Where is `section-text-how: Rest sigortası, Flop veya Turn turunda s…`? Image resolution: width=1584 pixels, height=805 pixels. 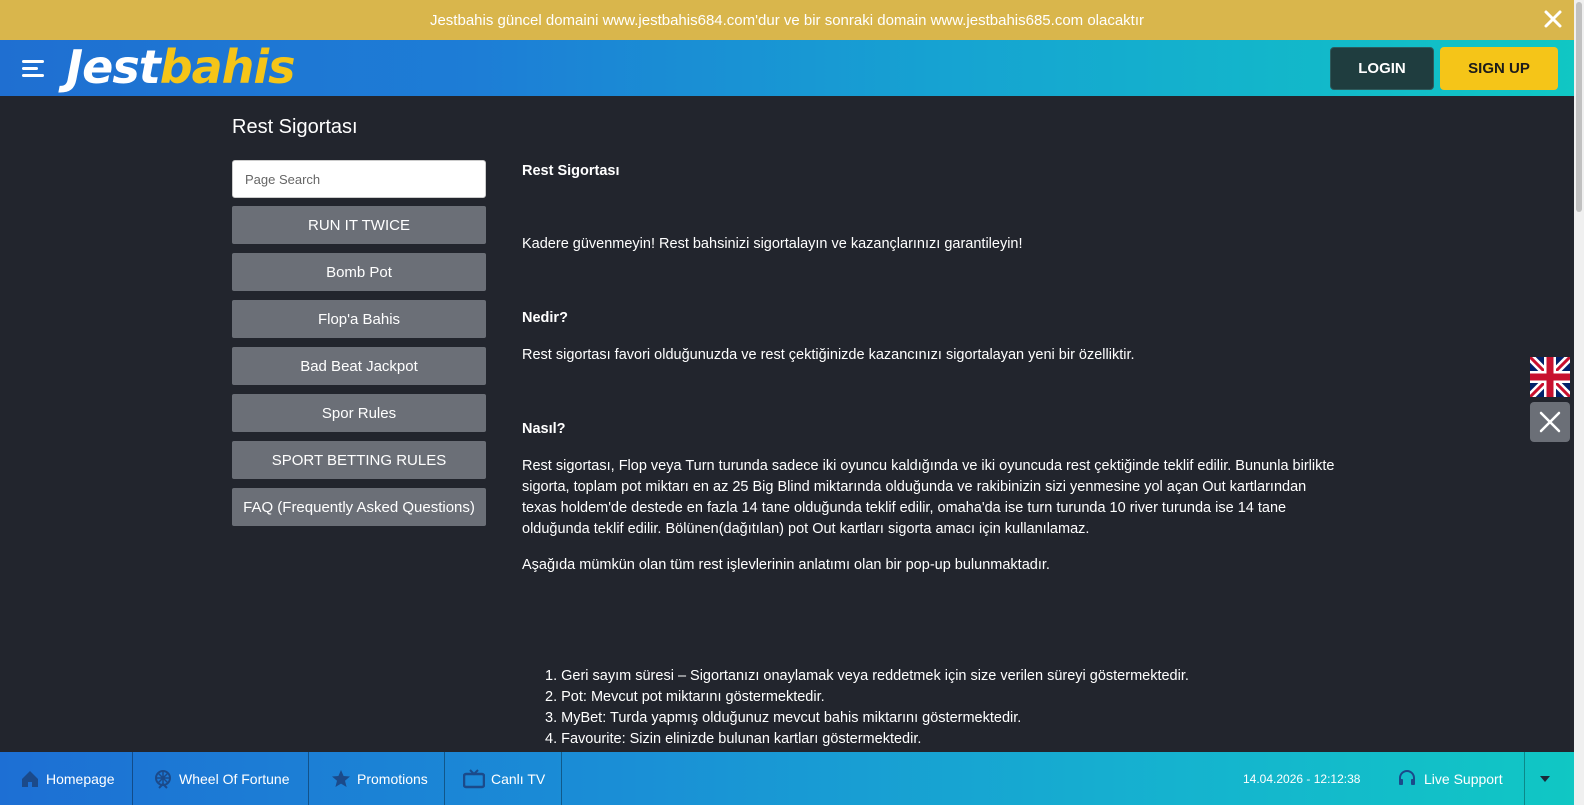 section-text-how: Rest sigortası, Flop veya Turn turunda s… is located at coordinates (928, 497).